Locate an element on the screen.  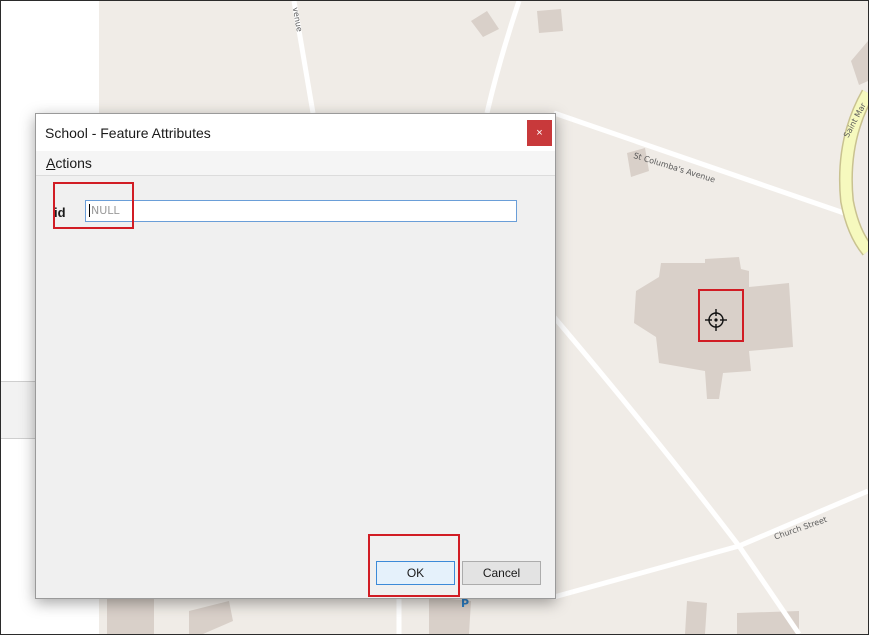
highlight-id-field-box is located at coordinates (93, 205).